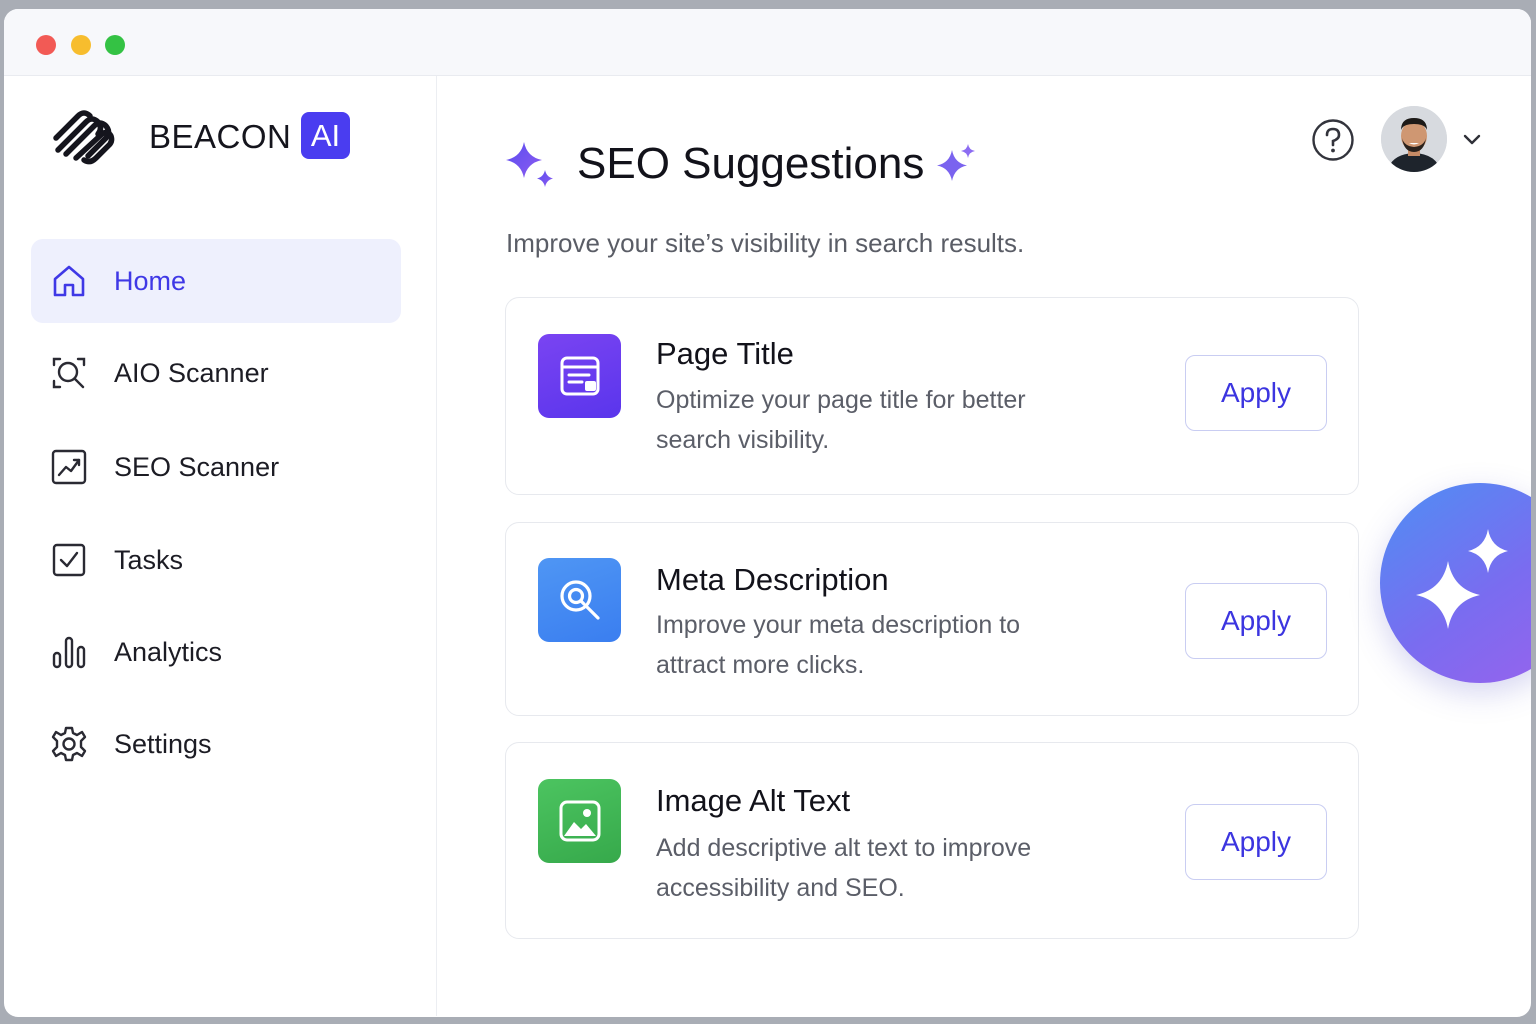  Describe the element at coordinates (149, 559) in the screenshot. I see `sidebar-item-label: Tasks` at that location.